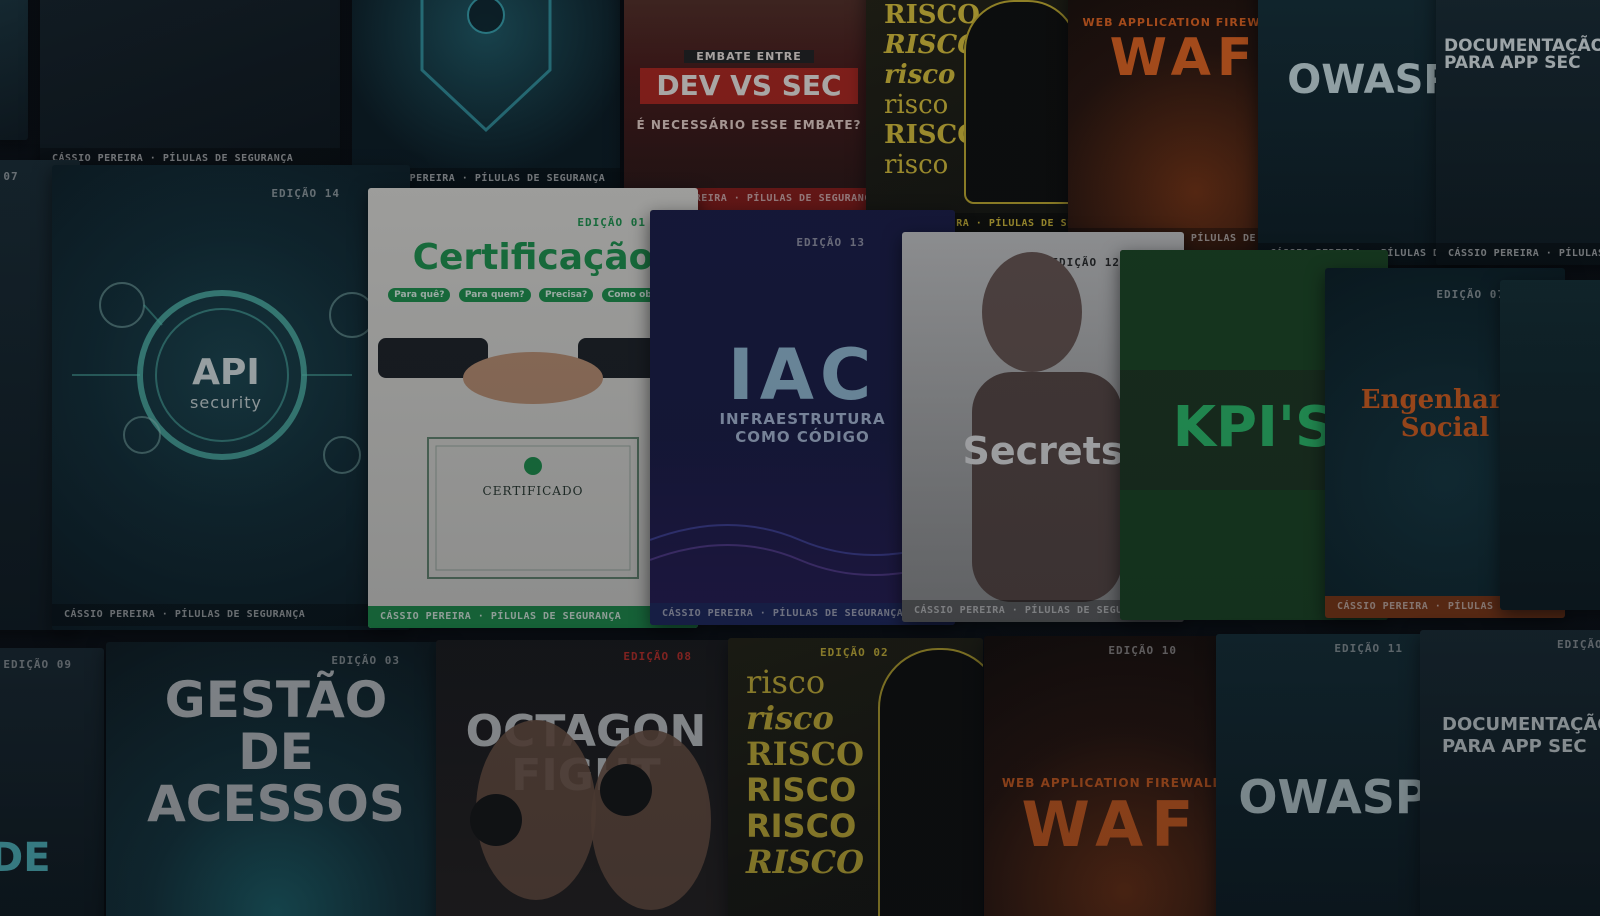  What do you see at coordinates (1333, 797) in the screenshot?
I see `cover-title: OWASP` at bounding box center [1333, 797].